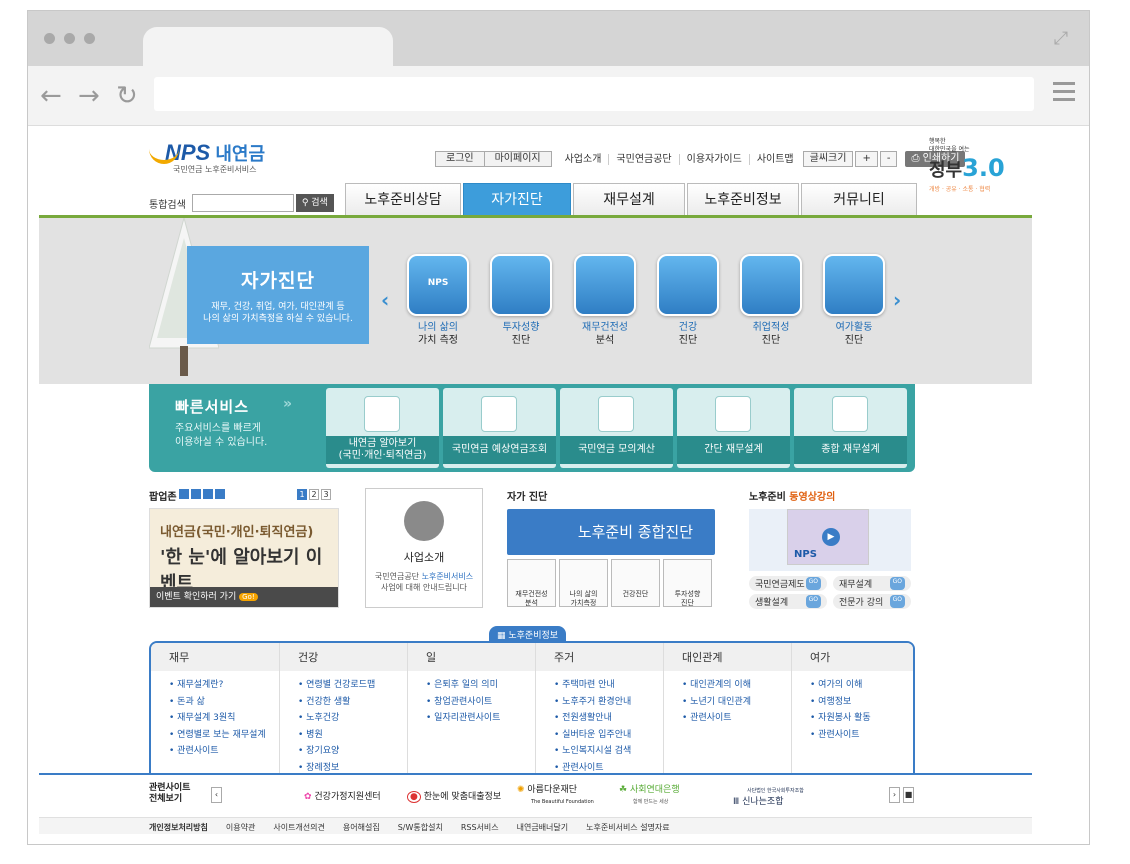 Image resolution: width=1130 pixels, height=864 pixels. I want to click on quick-item-calc: 국민연금 모의계산, so click(616, 428).